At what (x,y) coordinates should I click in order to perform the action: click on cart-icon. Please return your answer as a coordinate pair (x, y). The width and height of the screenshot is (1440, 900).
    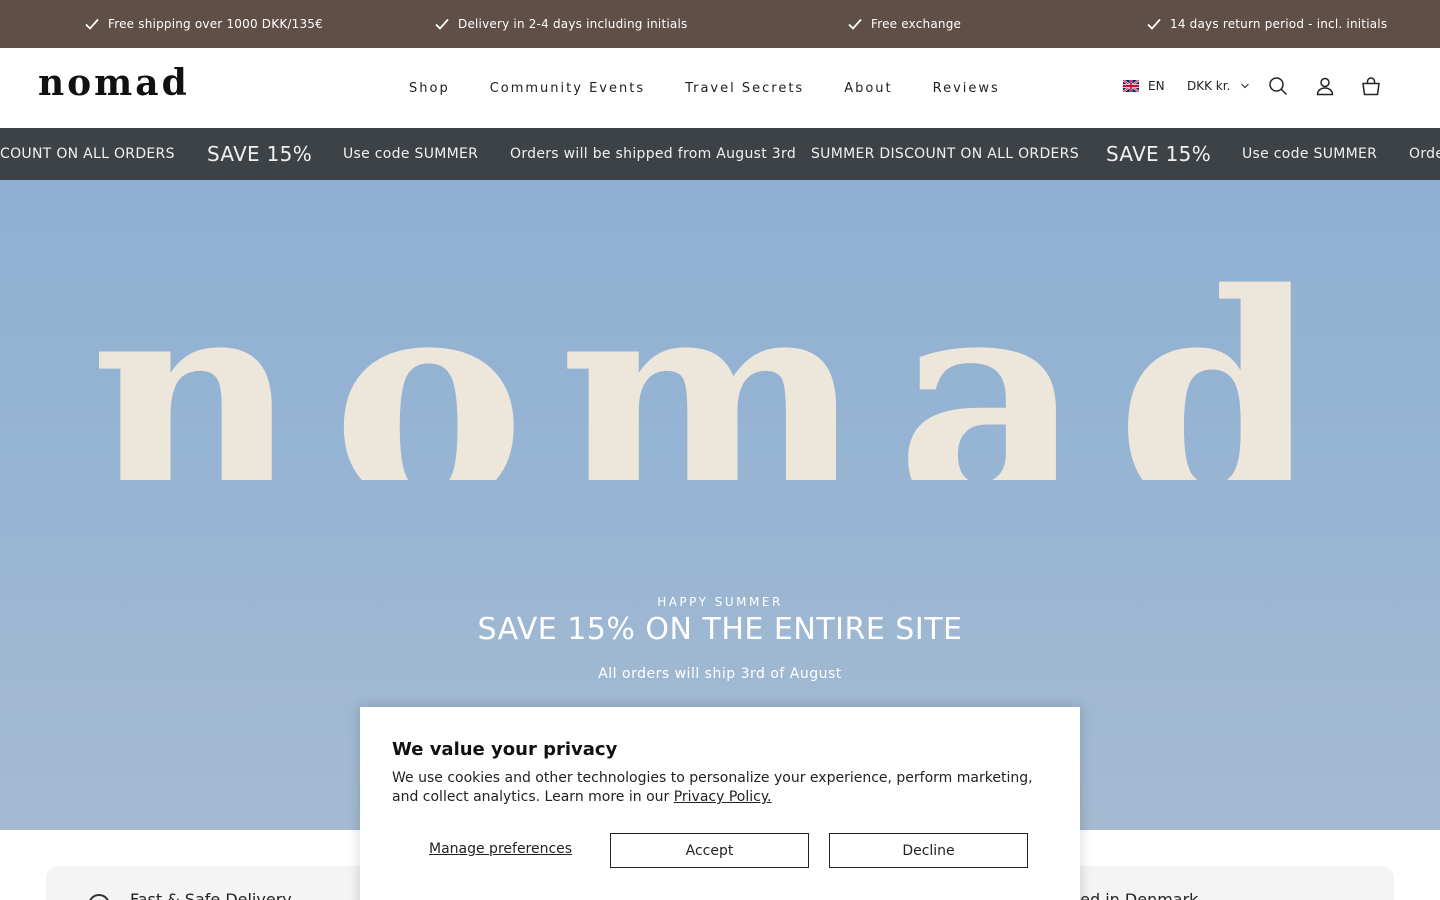
    Looking at the image, I should click on (1371, 86).